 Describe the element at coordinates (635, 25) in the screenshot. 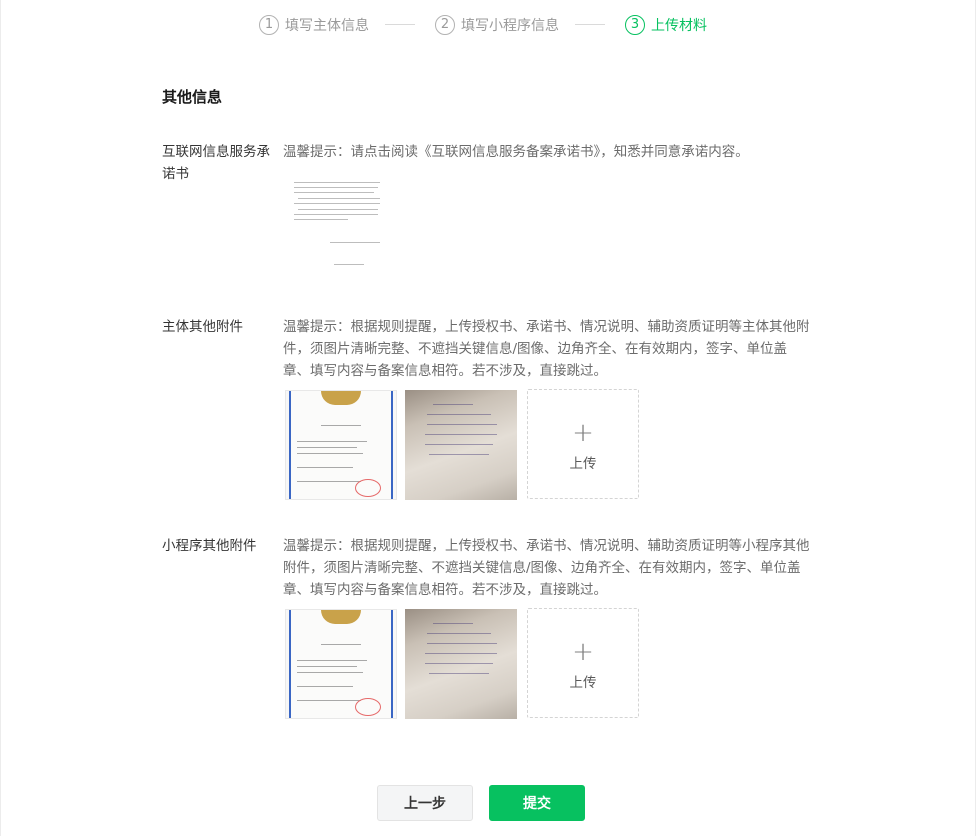

I see `step-3-number: 3` at that location.